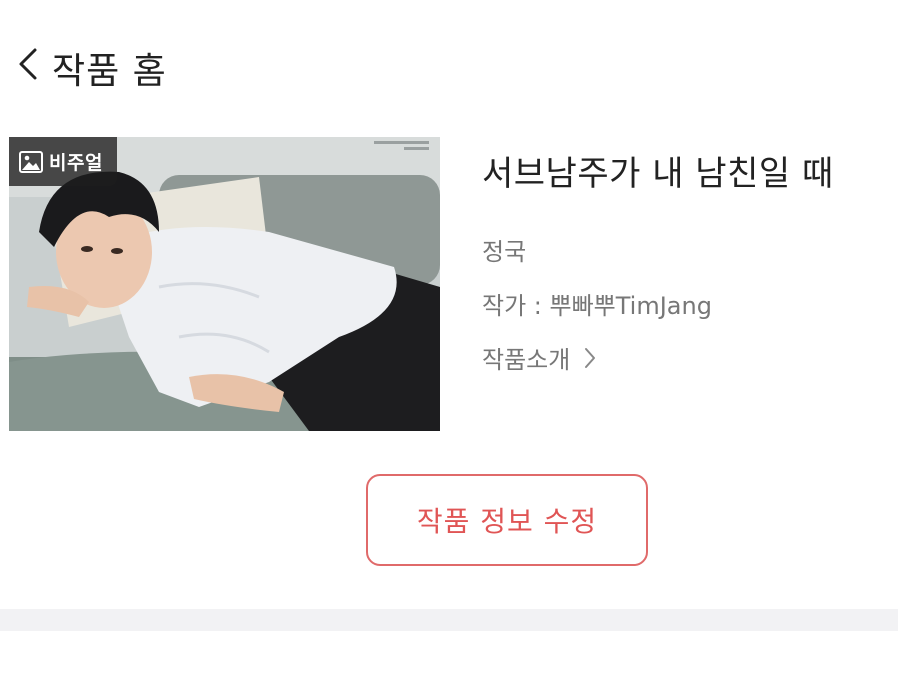 This screenshot has height=673, width=898. What do you see at coordinates (76, 163) in the screenshot?
I see `visual-badge-label: 비주얼` at bounding box center [76, 163].